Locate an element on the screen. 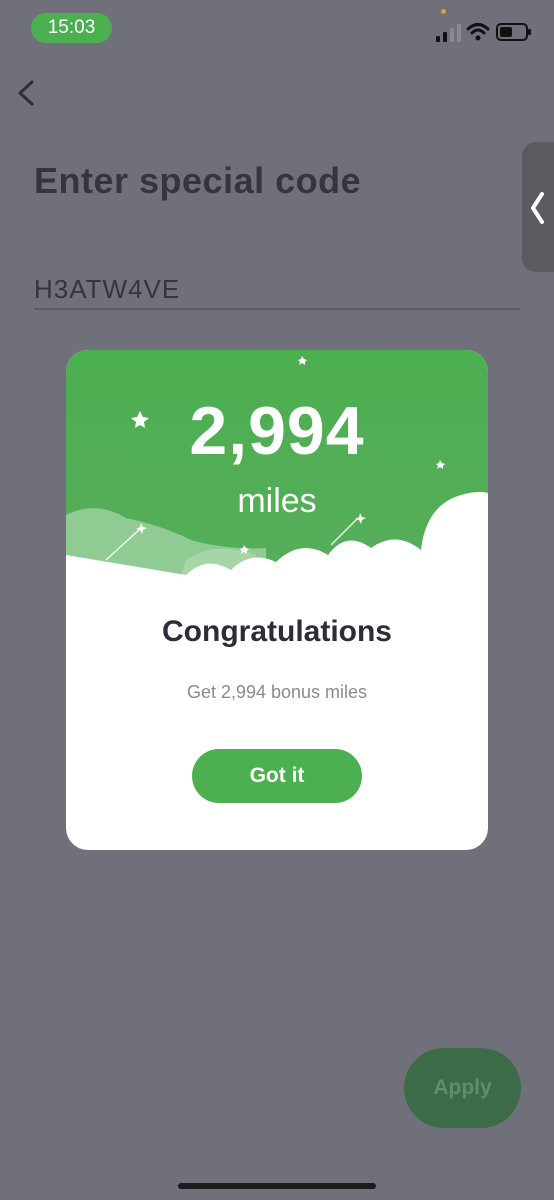 This screenshot has width=554, height=1200. modal-heading: Congratulations is located at coordinates (277, 631).